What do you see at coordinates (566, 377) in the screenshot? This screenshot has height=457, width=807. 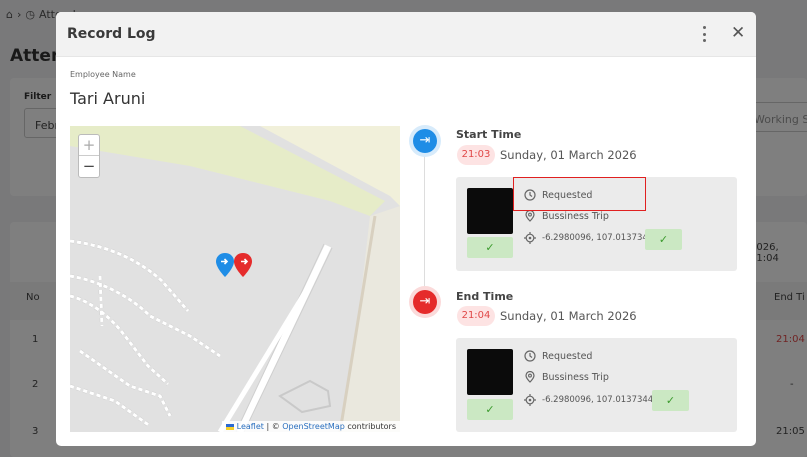 I see `end-type: Bussiness Trip` at bounding box center [566, 377].